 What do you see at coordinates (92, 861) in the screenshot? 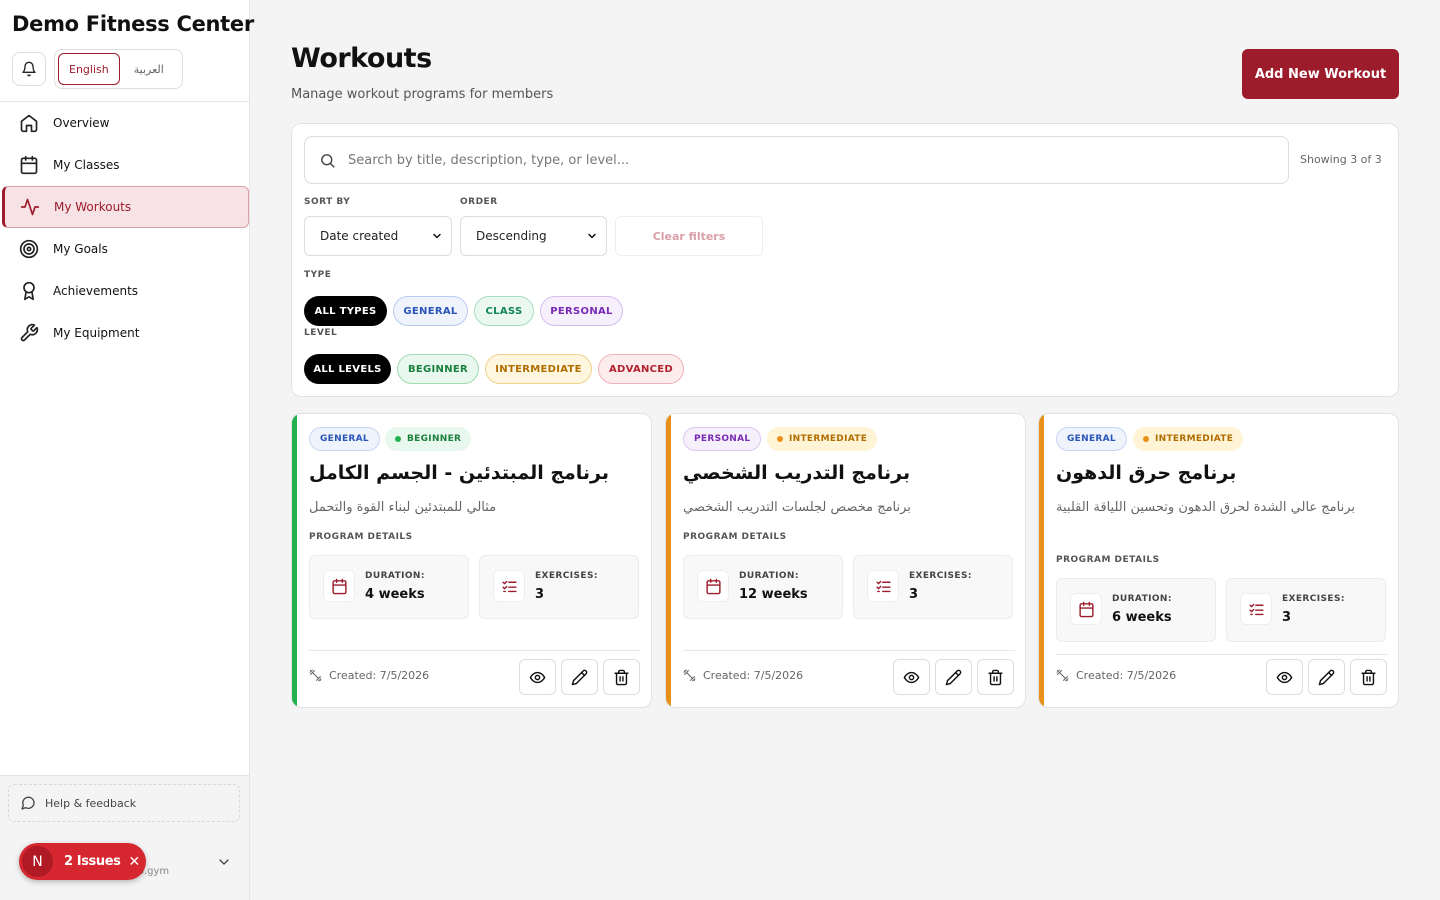
I see `issues-count: 2 Issues` at bounding box center [92, 861].